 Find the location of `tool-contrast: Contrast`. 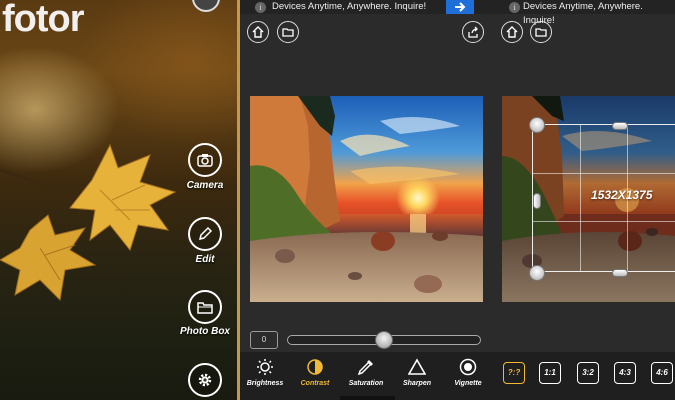

tool-contrast: Contrast is located at coordinates (315, 376).